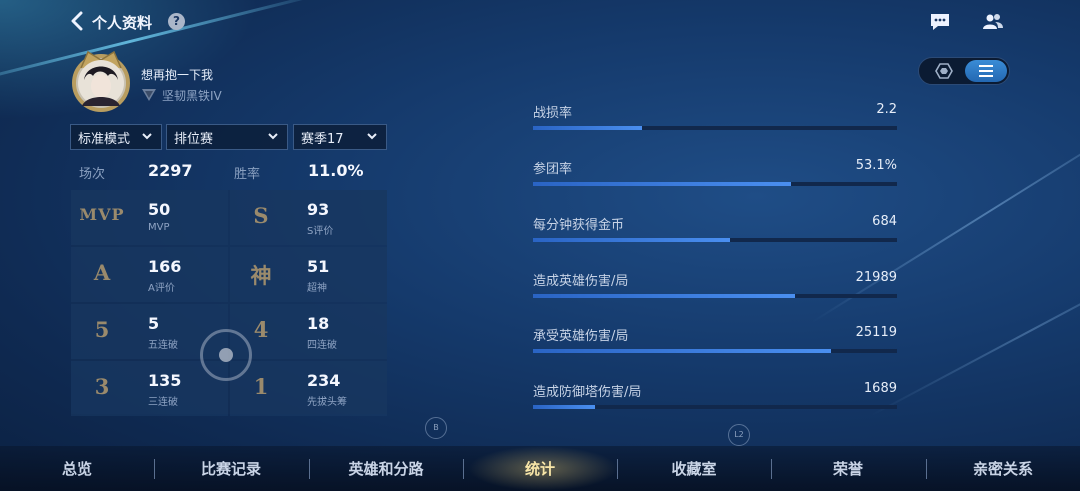  Describe the element at coordinates (324, 380) in the screenshot. I see `grid-value: 234` at that location.